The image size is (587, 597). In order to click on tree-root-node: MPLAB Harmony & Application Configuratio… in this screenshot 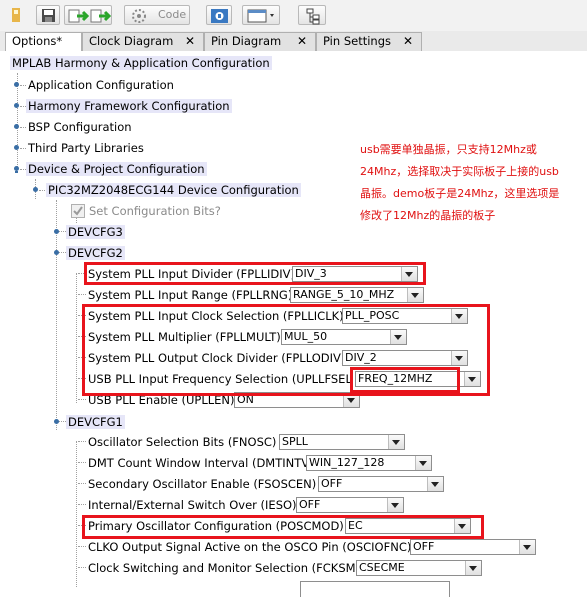, I will do `click(141, 63)`.